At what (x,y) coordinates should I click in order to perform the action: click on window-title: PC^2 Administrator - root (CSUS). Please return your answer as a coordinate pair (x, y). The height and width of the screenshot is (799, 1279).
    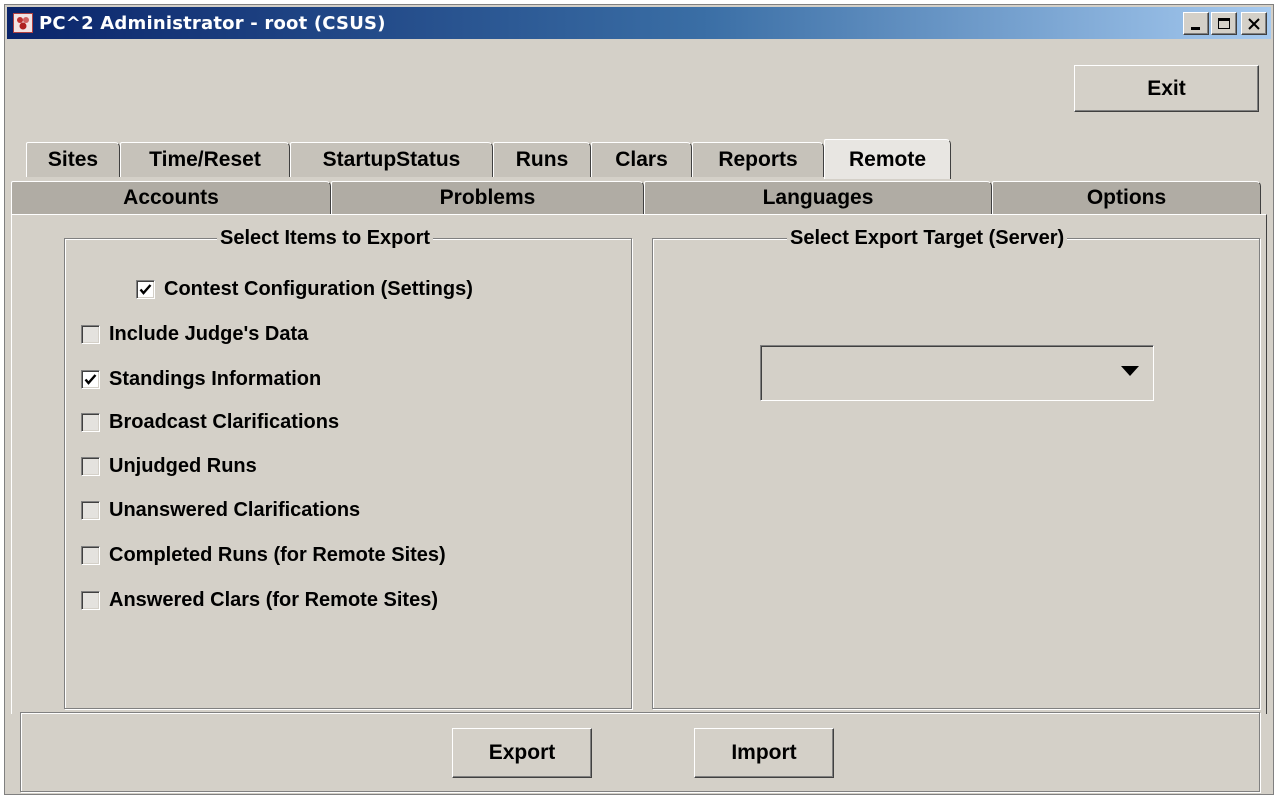
    Looking at the image, I should click on (212, 23).